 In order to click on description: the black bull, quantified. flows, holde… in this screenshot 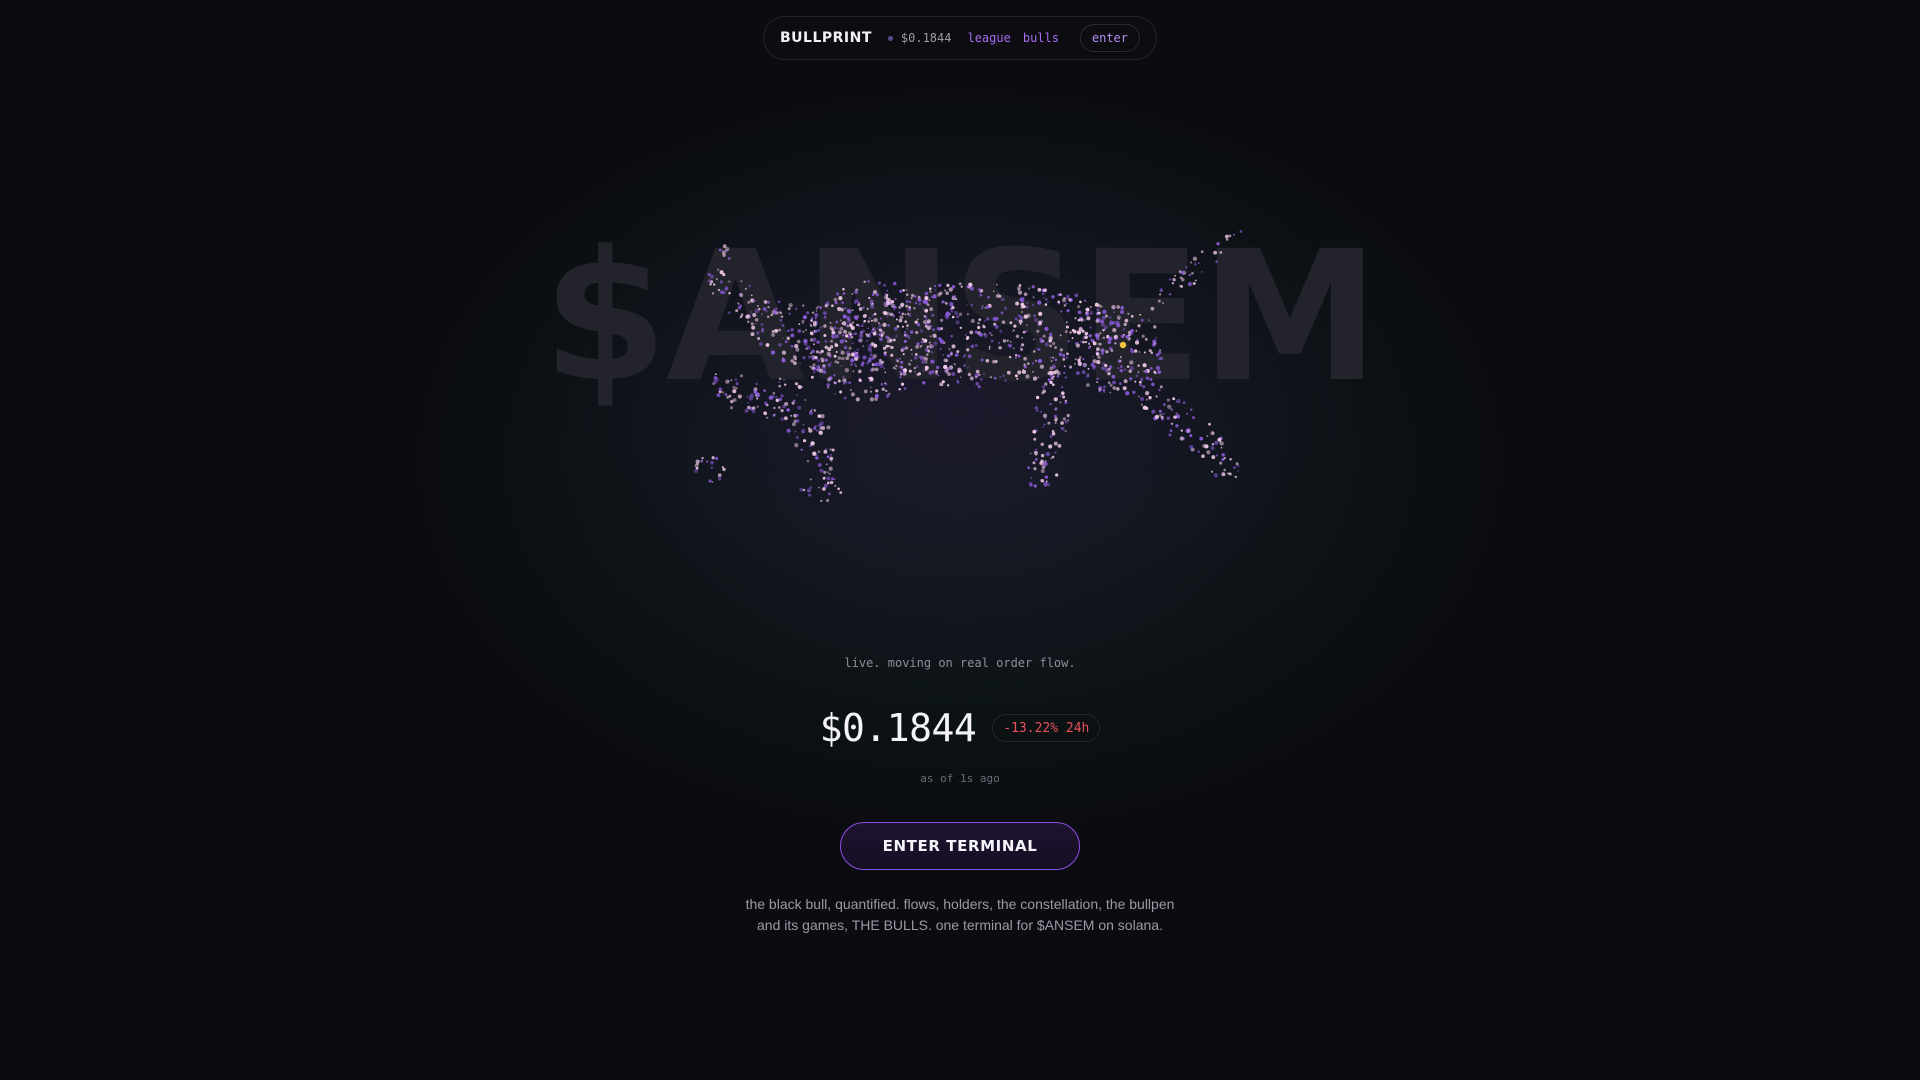, I will do `click(960, 915)`.